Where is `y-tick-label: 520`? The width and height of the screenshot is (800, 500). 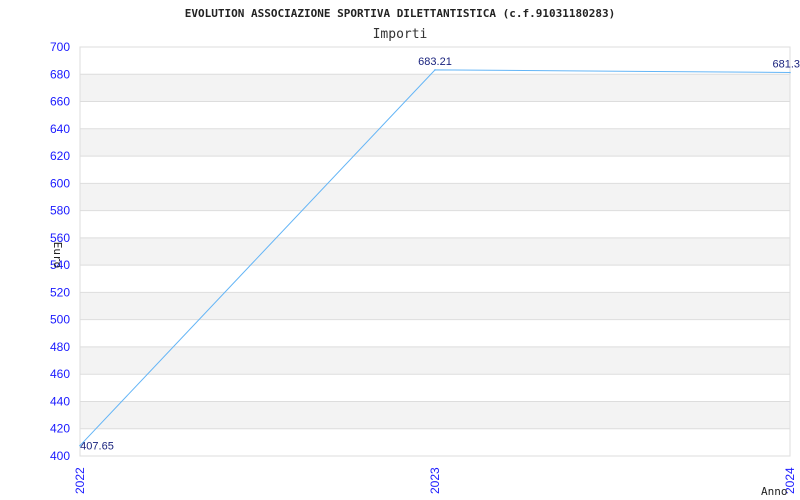
y-tick-label: 520 is located at coordinates (60, 292).